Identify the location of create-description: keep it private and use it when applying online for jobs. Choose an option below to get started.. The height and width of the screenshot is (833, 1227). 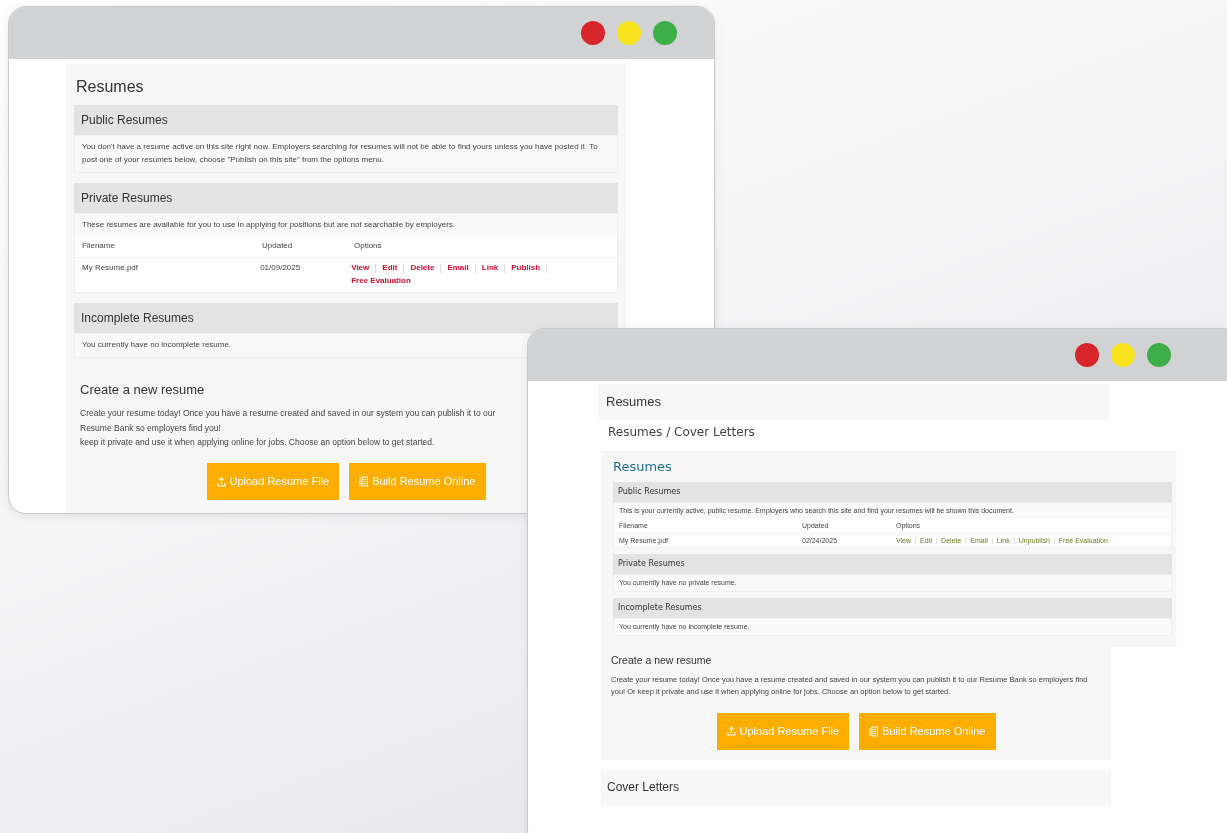
(258, 442).